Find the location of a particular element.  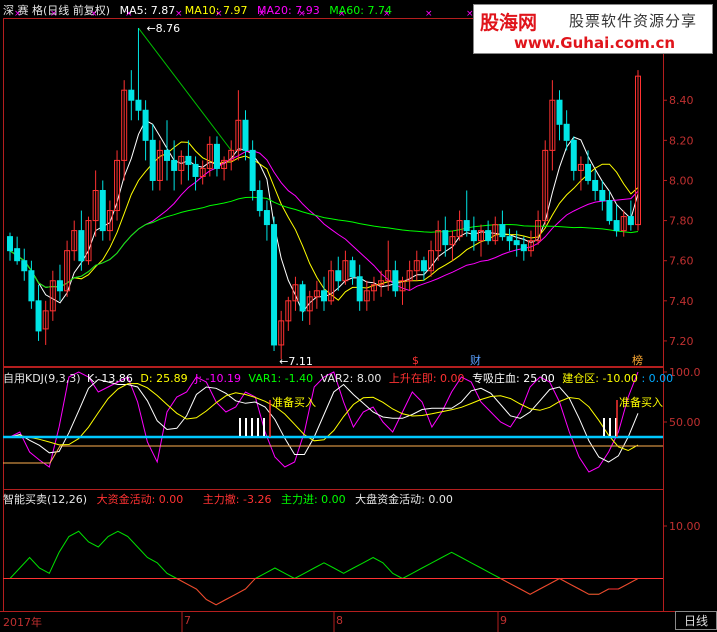

kdj-indicator: 准备买入 准备买入 is located at coordinates (333, 422).